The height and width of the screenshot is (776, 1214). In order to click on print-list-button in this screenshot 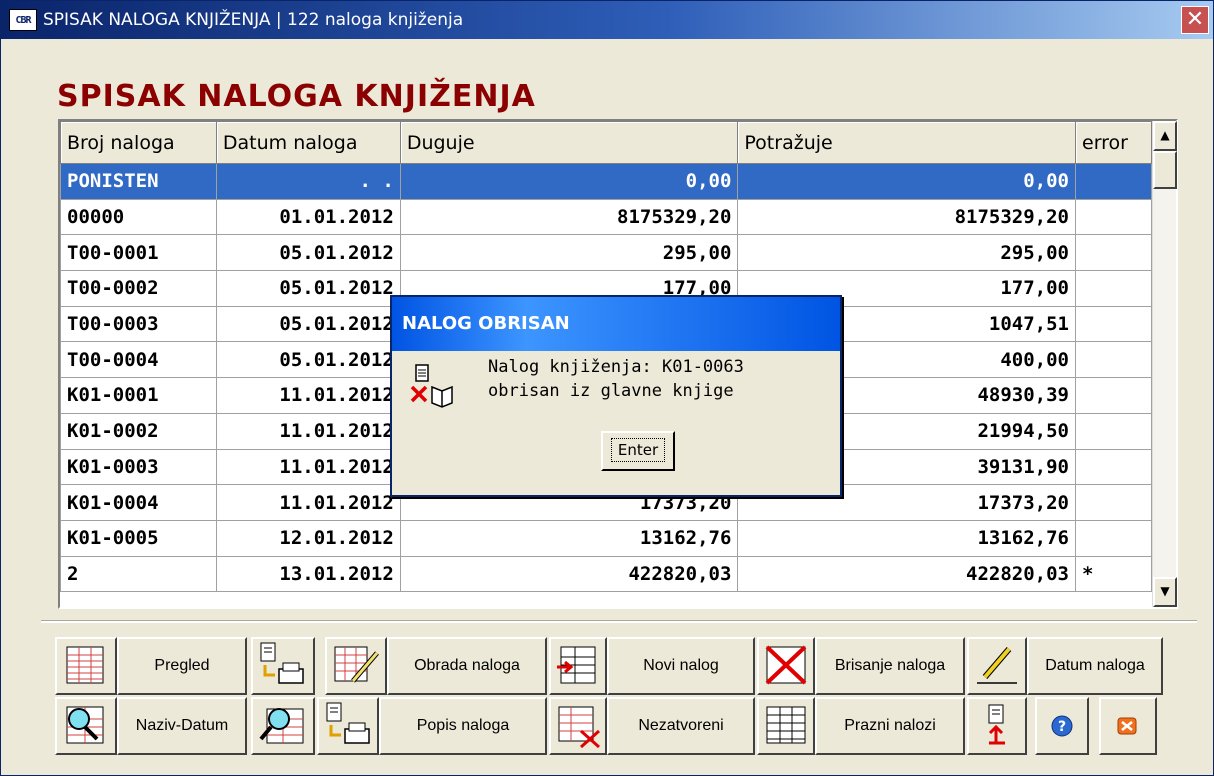, I will do `click(348, 726)`.